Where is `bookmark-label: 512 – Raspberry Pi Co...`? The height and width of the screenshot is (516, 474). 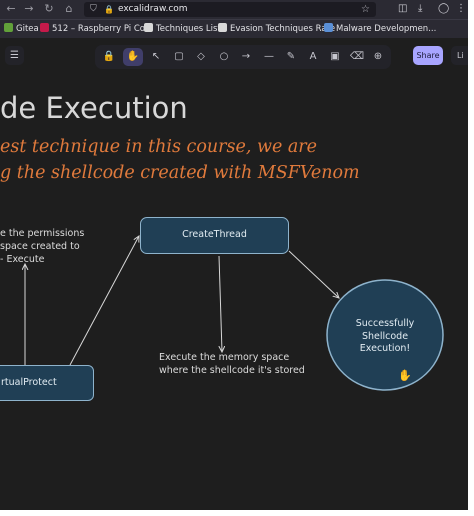 bookmark-label: 512 – Raspberry Pi Co... is located at coordinates (102, 29).